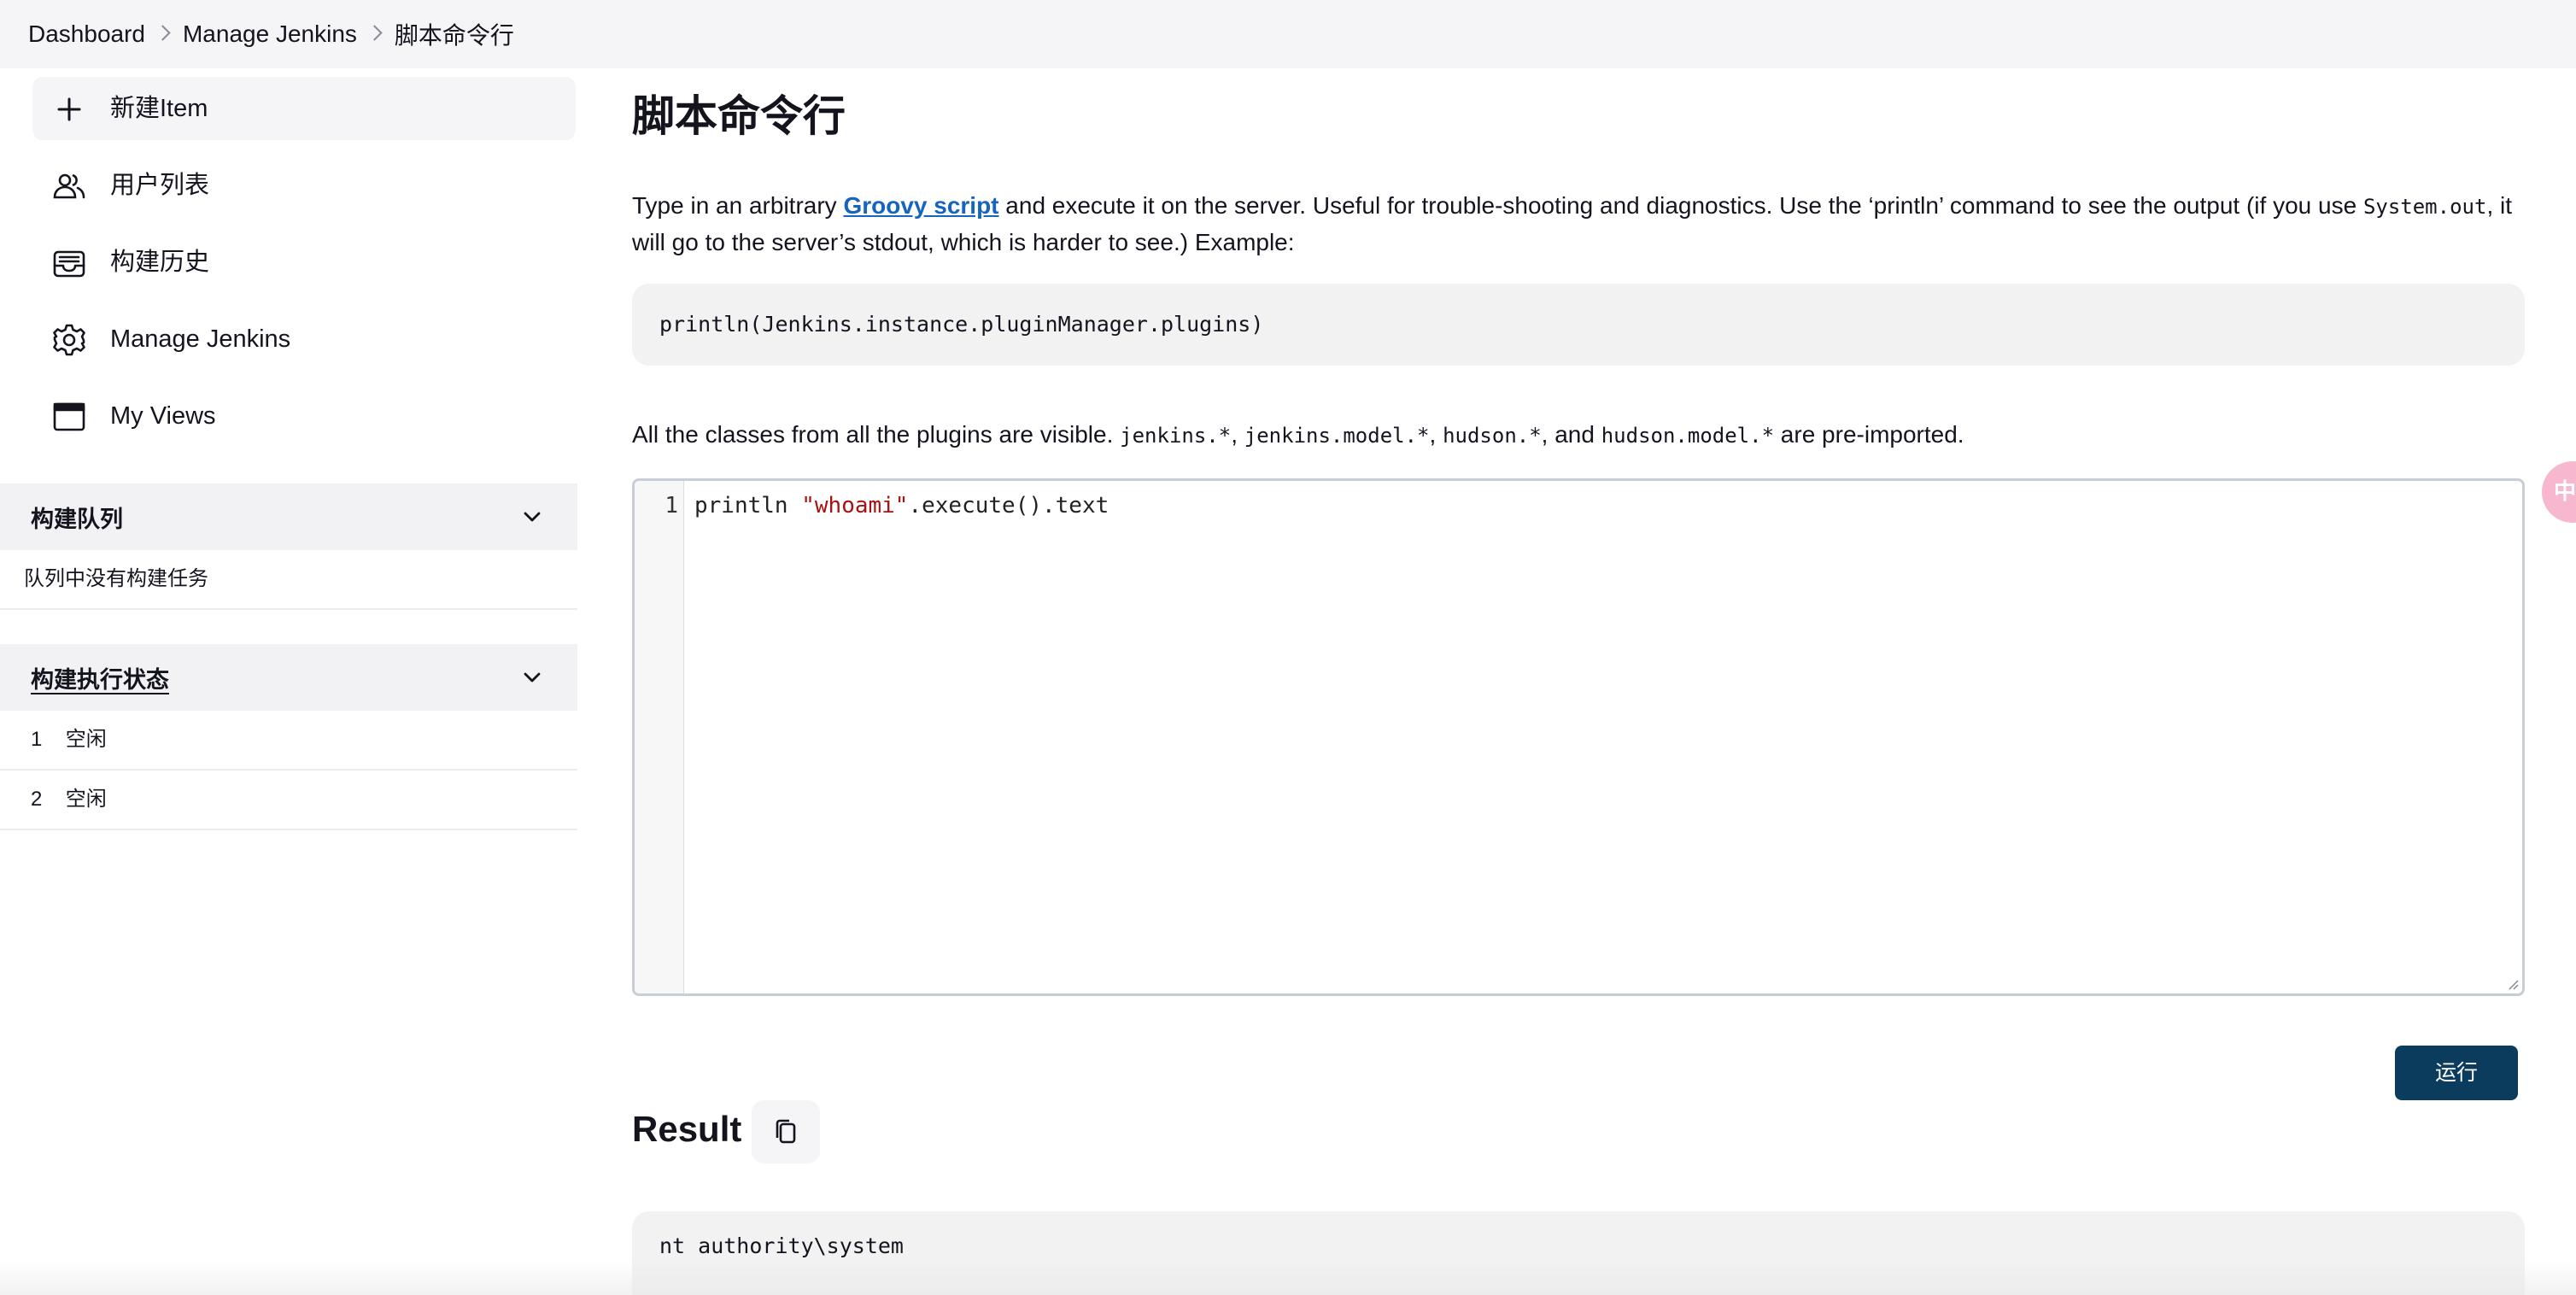 The height and width of the screenshot is (1295, 2576). I want to click on sidebar-item-label: Manage Jenkins, so click(200, 339).